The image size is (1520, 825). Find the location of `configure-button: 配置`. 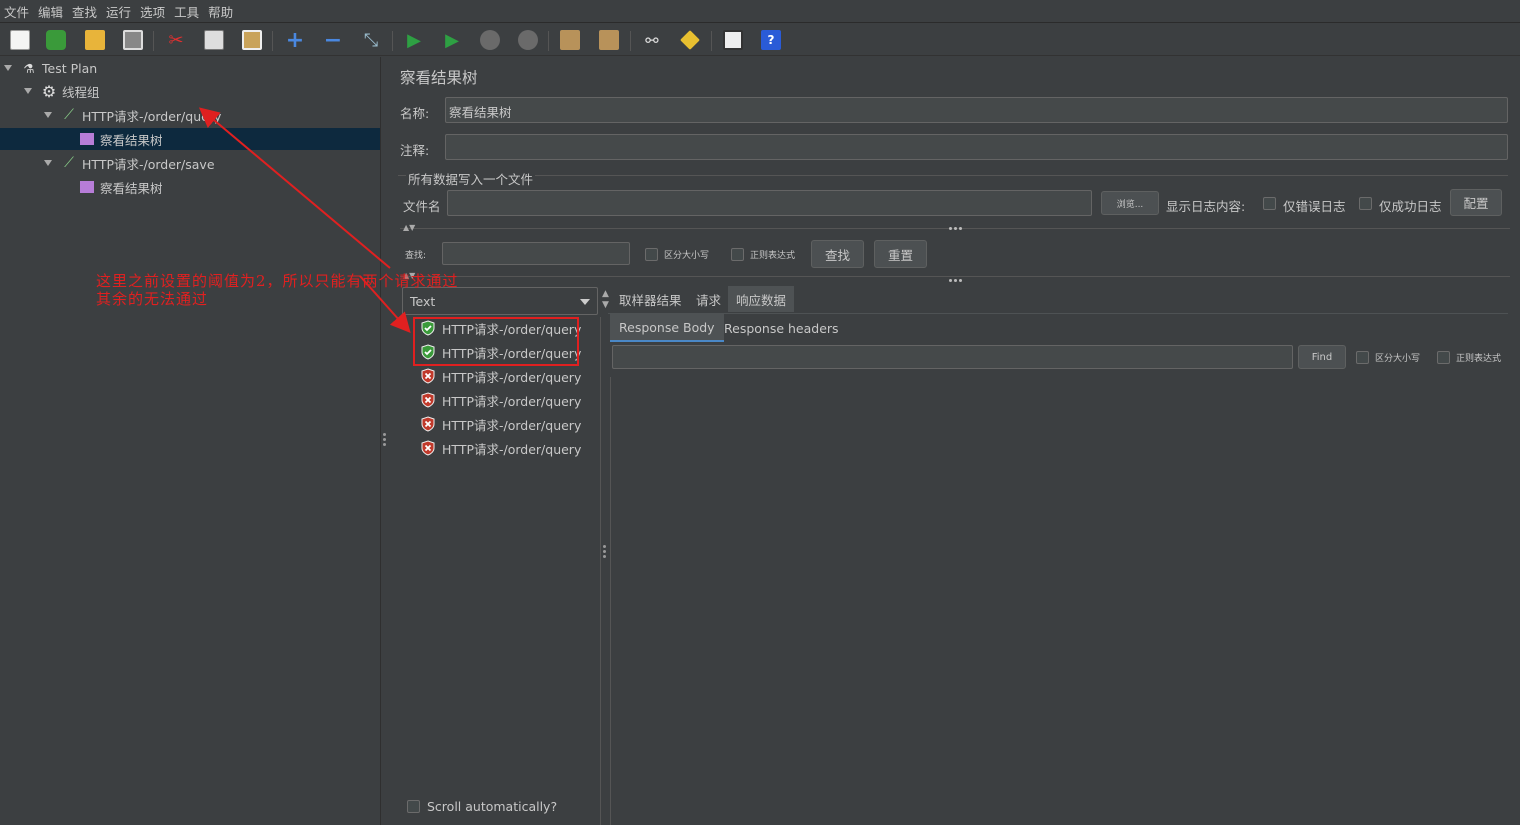

configure-button: 配置 is located at coordinates (1476, 202).